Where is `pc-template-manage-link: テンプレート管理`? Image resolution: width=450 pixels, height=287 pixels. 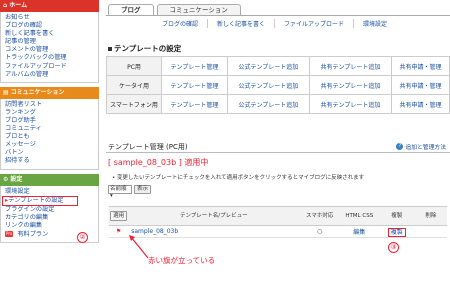 pc-template-manage-link: テンプレート管理 is located at coordinates (194, 66).